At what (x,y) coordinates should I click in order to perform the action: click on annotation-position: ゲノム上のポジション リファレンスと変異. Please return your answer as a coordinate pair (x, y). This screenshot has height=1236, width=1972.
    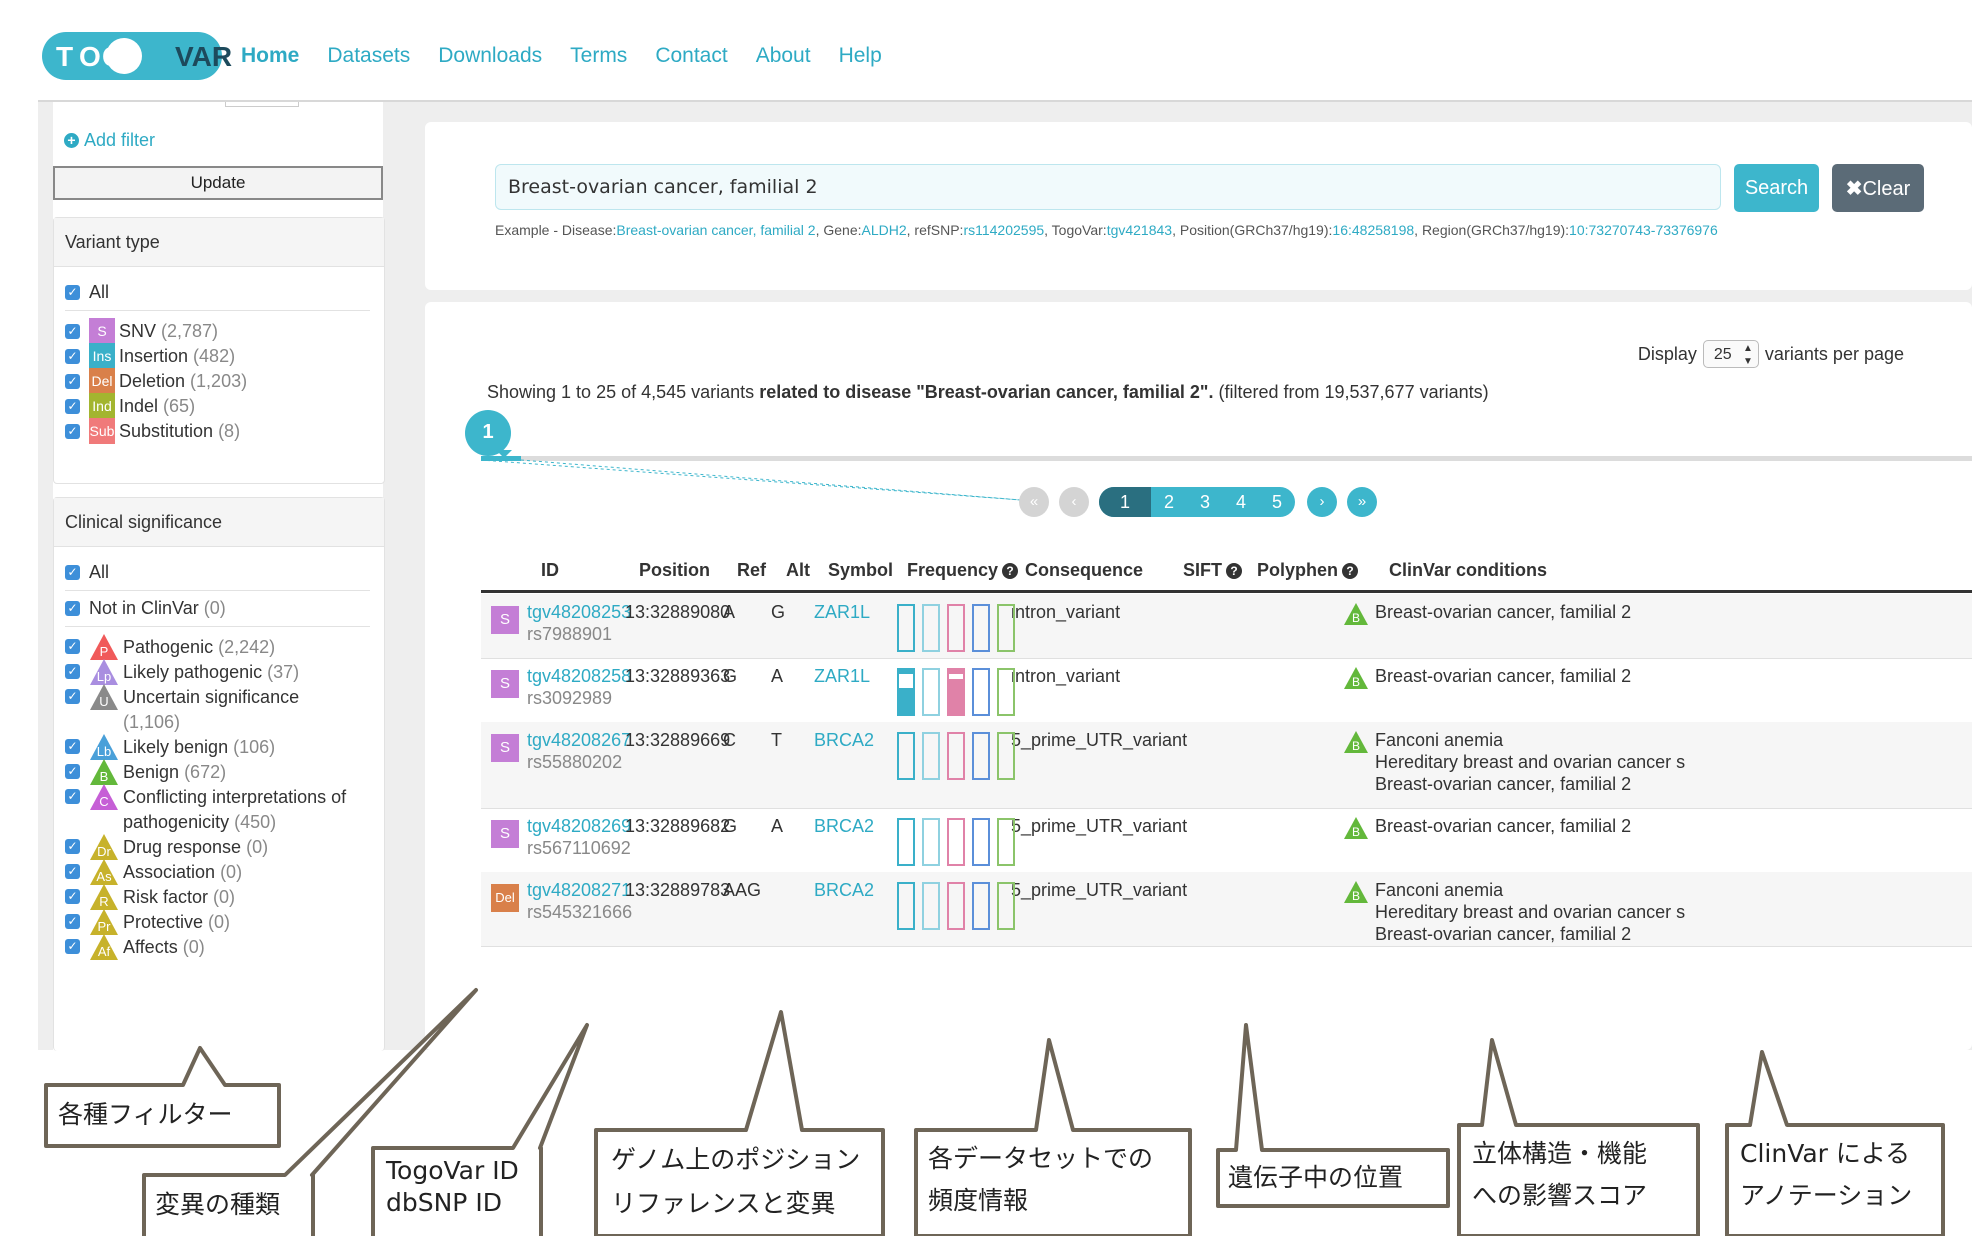
    Looking at the image, I should click on (736, 1181).